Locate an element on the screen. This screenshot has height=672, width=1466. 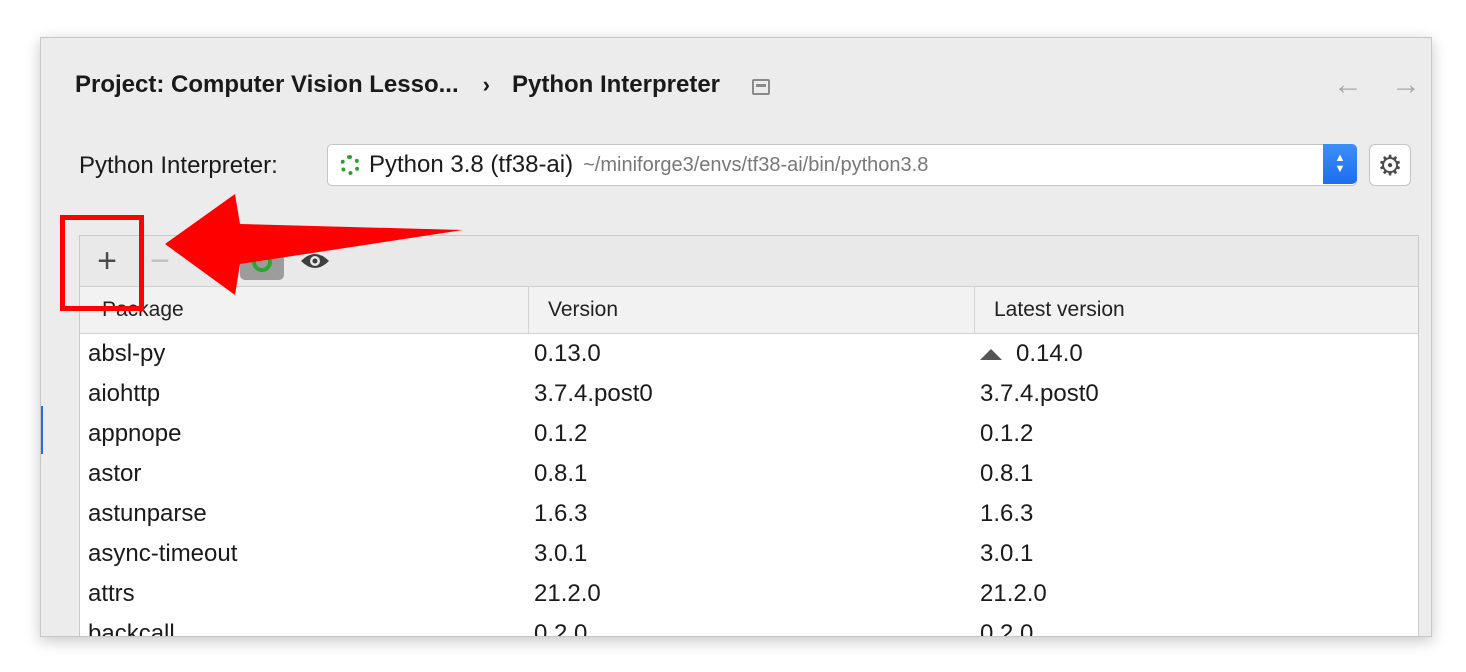
latest-version-text: 21.2.0 is located at coordinates (1013, 593).